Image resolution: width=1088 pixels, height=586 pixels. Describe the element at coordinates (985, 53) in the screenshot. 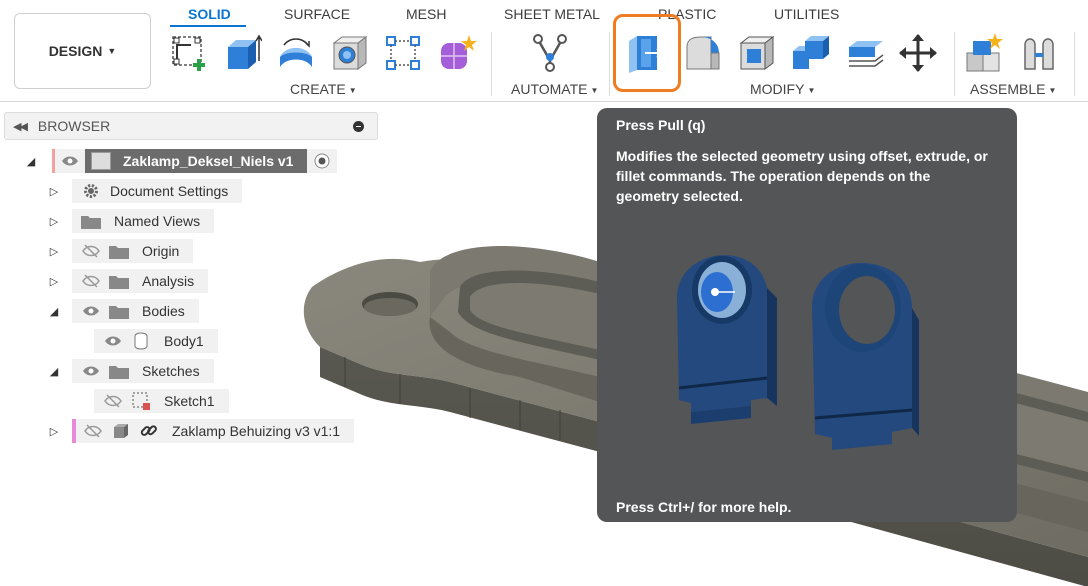

I see `new-component-icon` at that location.